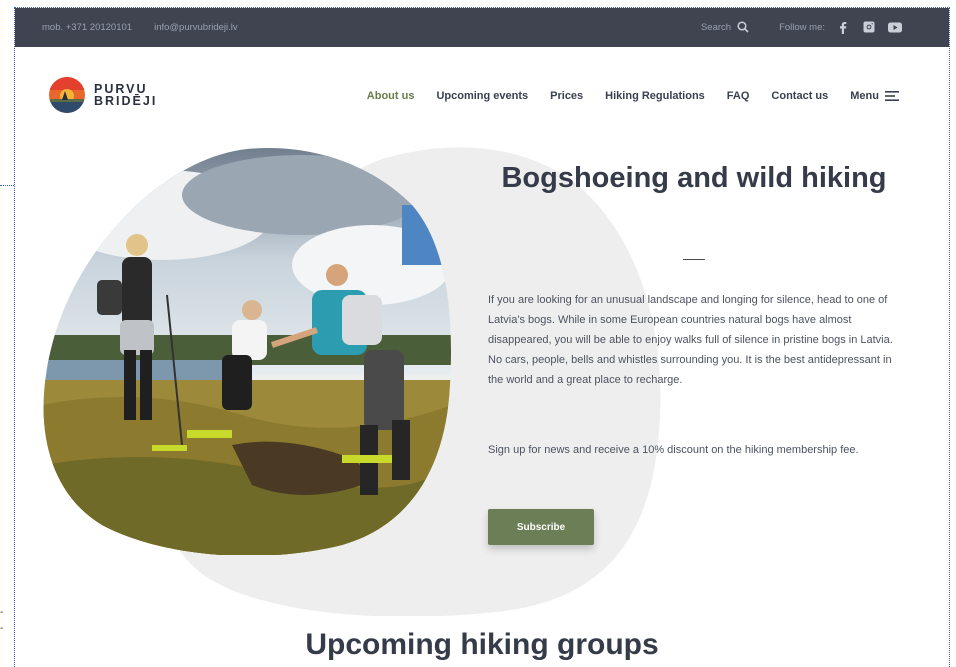 This screenshot has height=667, width=956. What do you see at coordinates (541, 527) in the screenshot?
I see `subscribe-button: Subscribe` at bounding box center [541, 527].